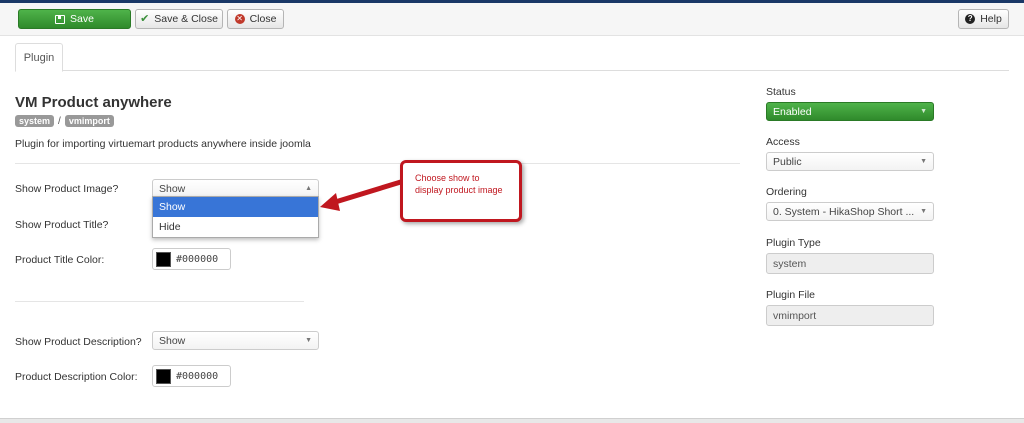 The width and height of the screenshot is (1024, 423). What do you see at coordinates (783, 142) in the screenshot?
I see `access-label: Access` at bounding box center [783, 142].